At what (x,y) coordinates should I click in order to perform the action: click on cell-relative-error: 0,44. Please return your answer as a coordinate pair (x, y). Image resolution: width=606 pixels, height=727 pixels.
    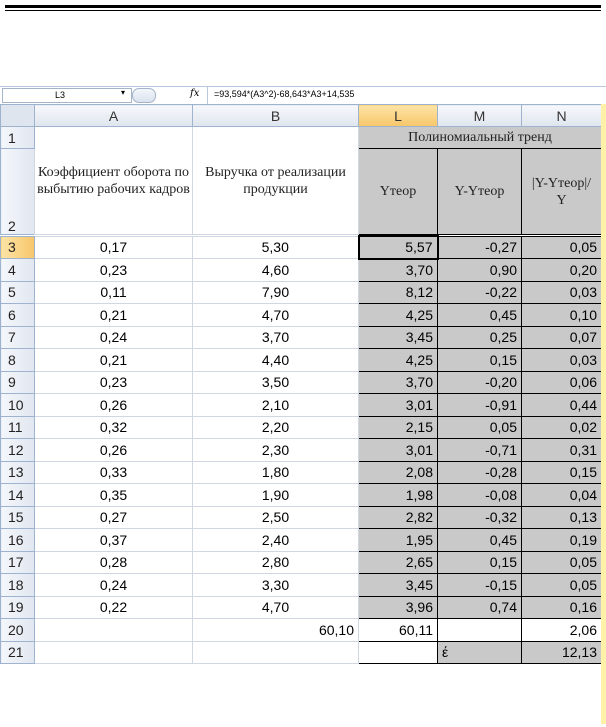
    Looking at the image, I should click on (561, 405).